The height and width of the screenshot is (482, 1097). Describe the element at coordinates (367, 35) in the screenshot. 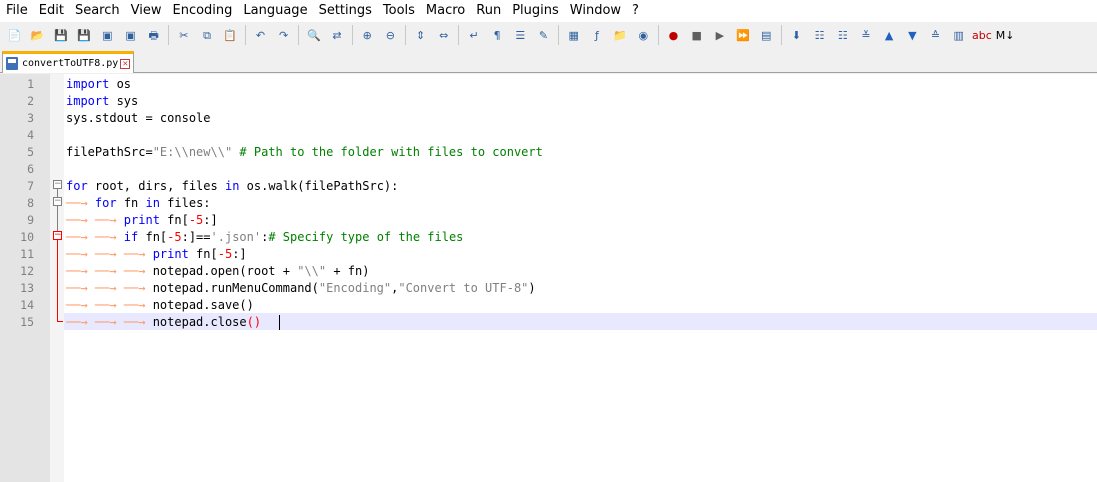

I see `zoom-in-icon: ⊕` at that location.